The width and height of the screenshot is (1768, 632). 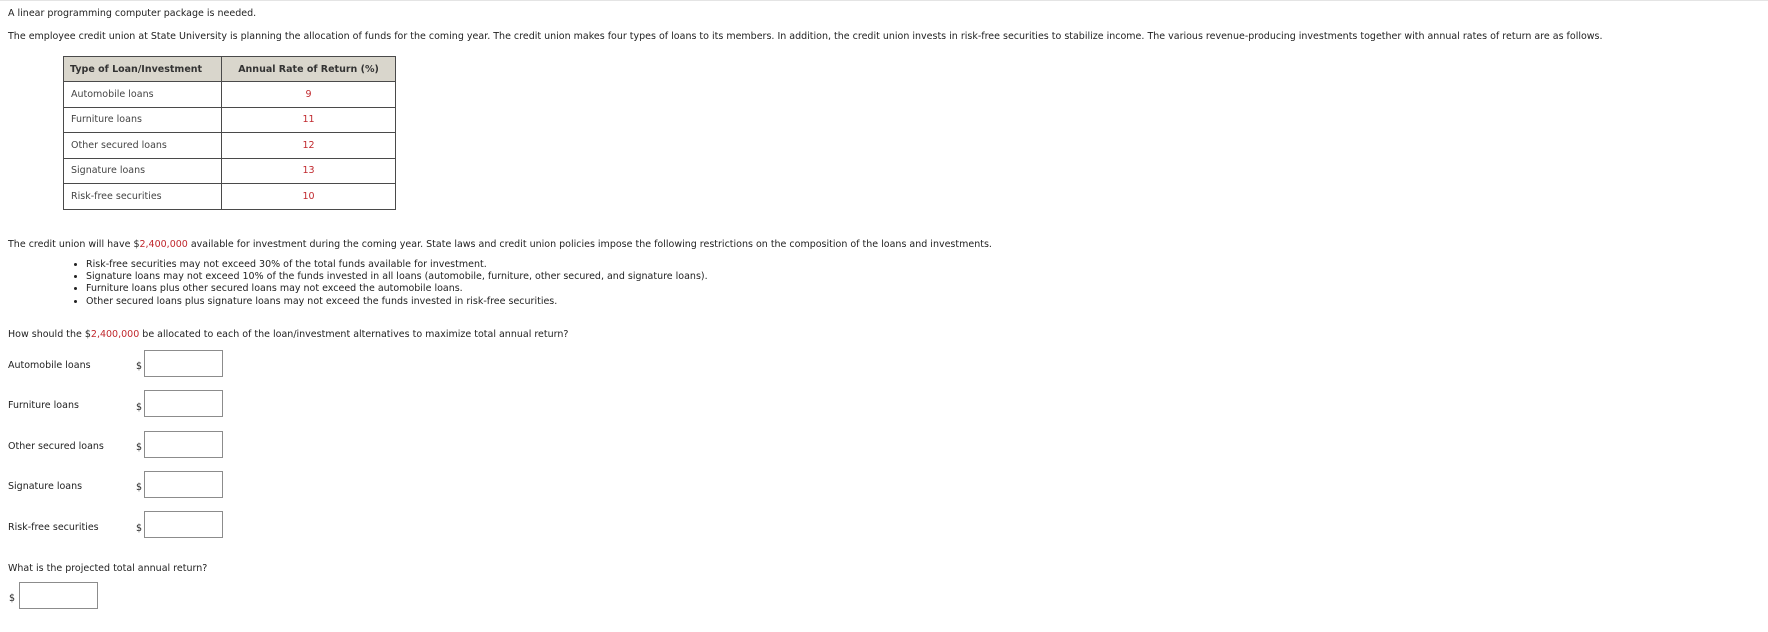 What do you see at coordinates (142, 119) in the screenshot?
I see `loan-type: Furniture loans` at bounding box center [142, 119].